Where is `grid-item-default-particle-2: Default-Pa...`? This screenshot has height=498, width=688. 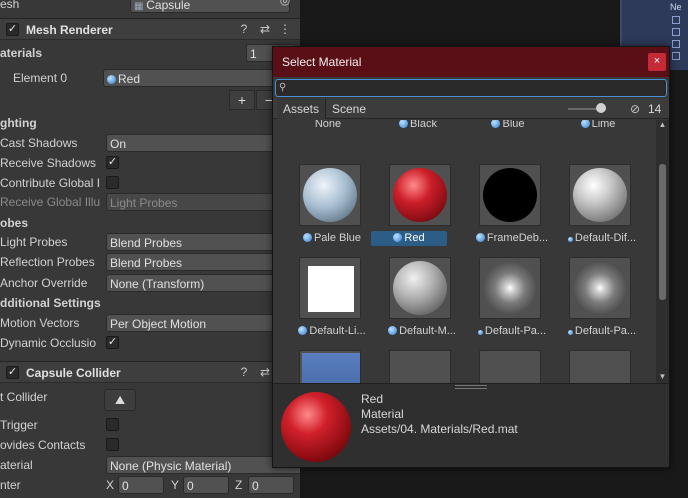
grid-item-default-particle-2: Default-Pa... is located at coordinates (602, 302).